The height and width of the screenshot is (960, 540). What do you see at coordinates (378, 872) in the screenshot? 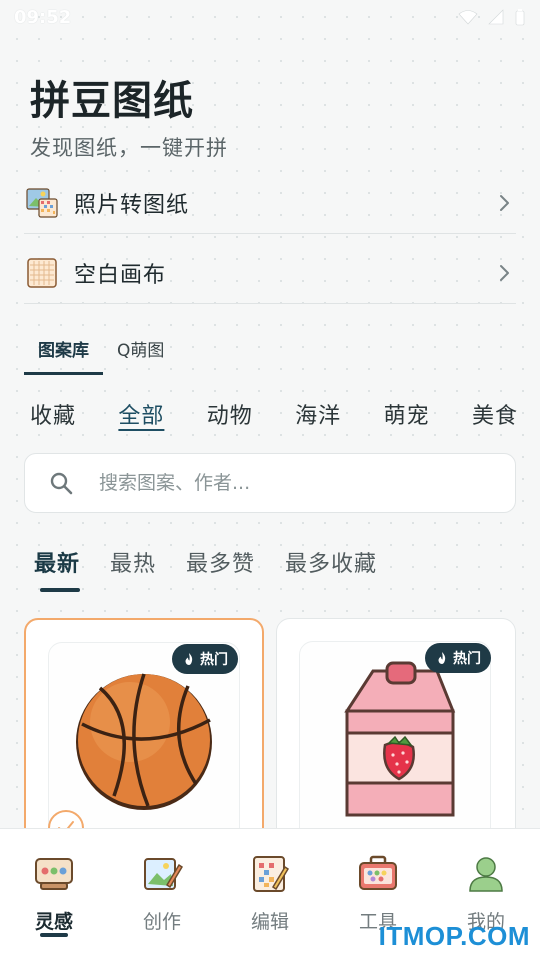
I see `toolbox-icon` at bounding box center [378, 872].